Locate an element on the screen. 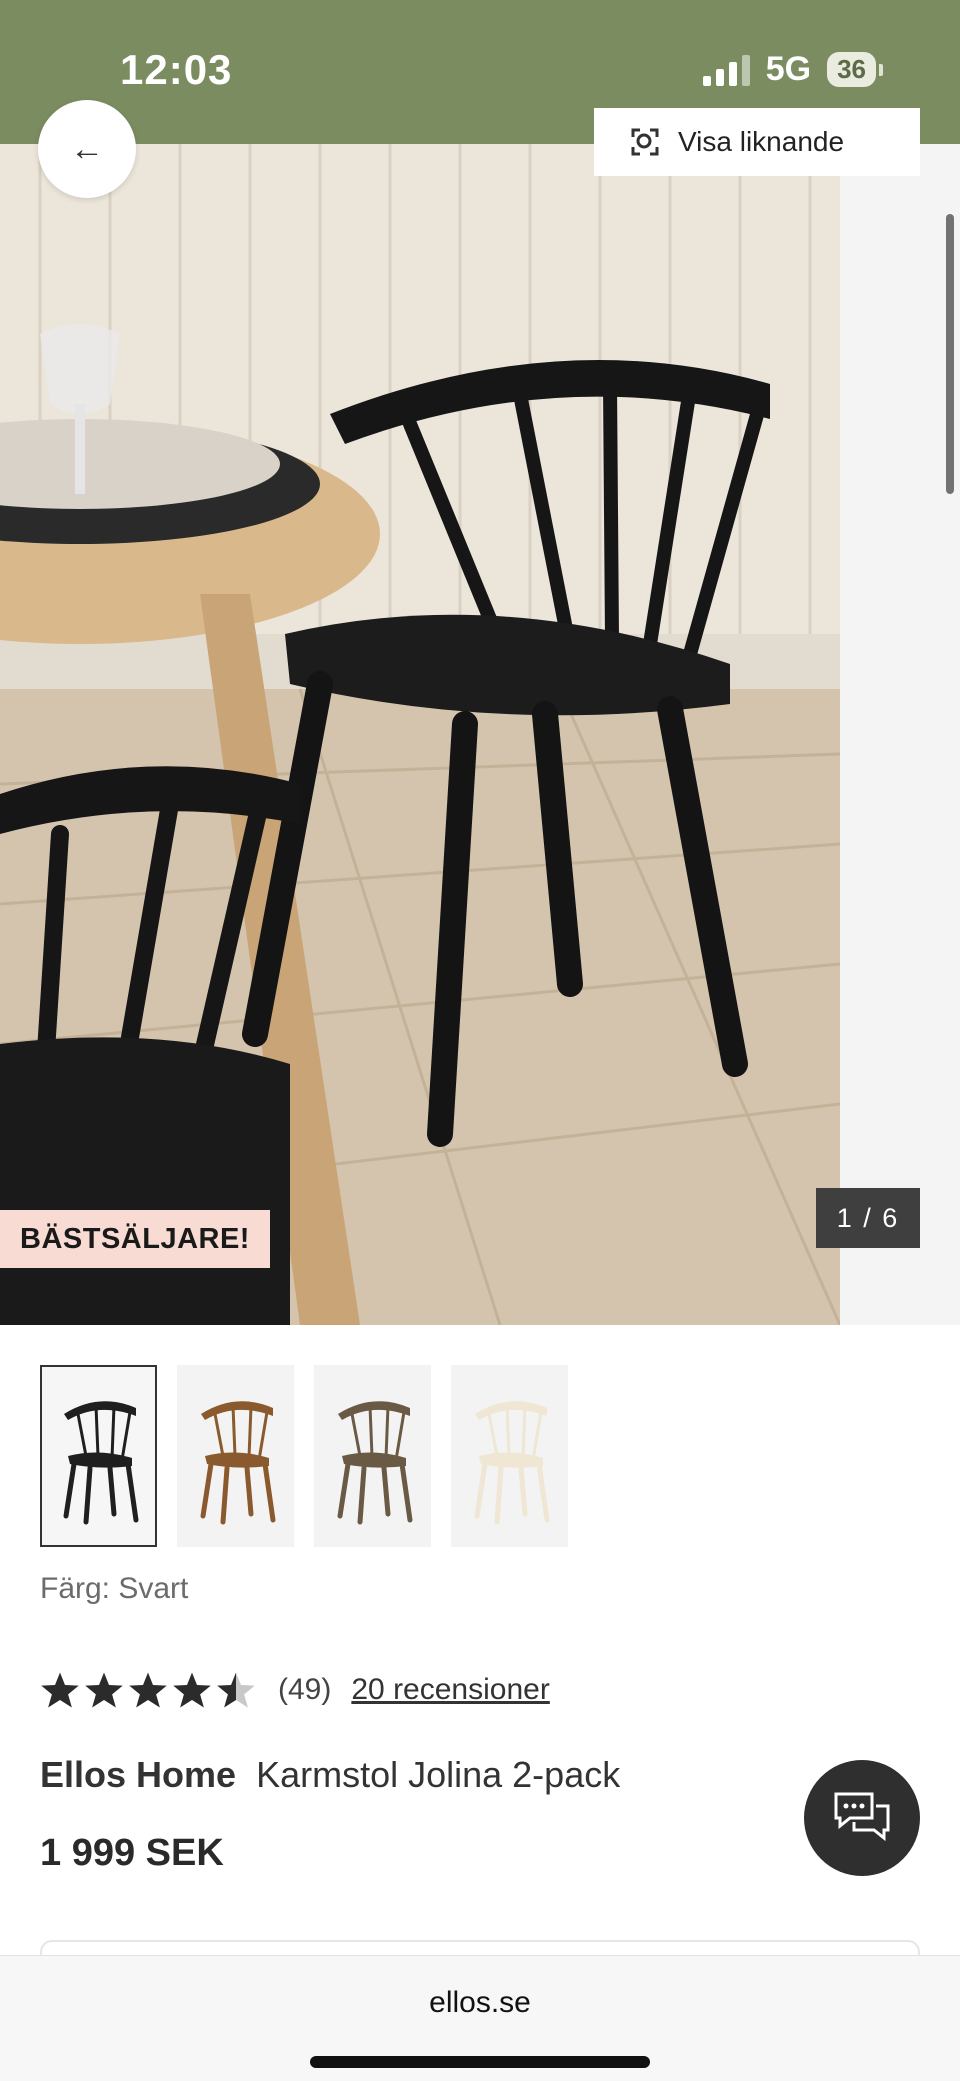 The height and width of the screenshot is (2081, 960). chat-button is located at coordinates (862, 1818).